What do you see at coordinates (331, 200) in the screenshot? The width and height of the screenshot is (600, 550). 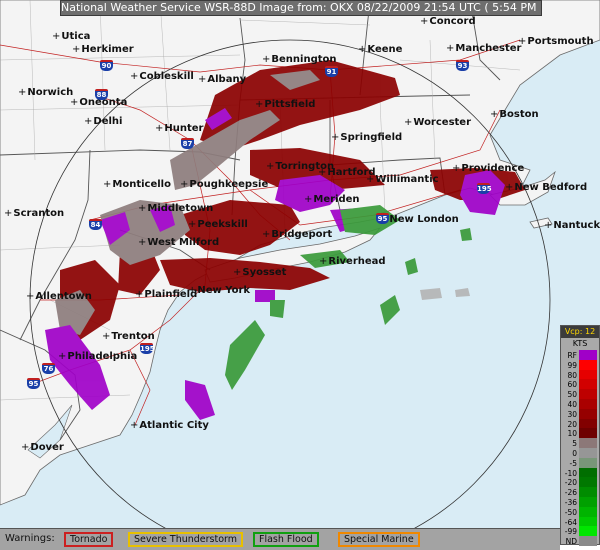 I see `city-label: Meriden` at bounding box center [331, 200].